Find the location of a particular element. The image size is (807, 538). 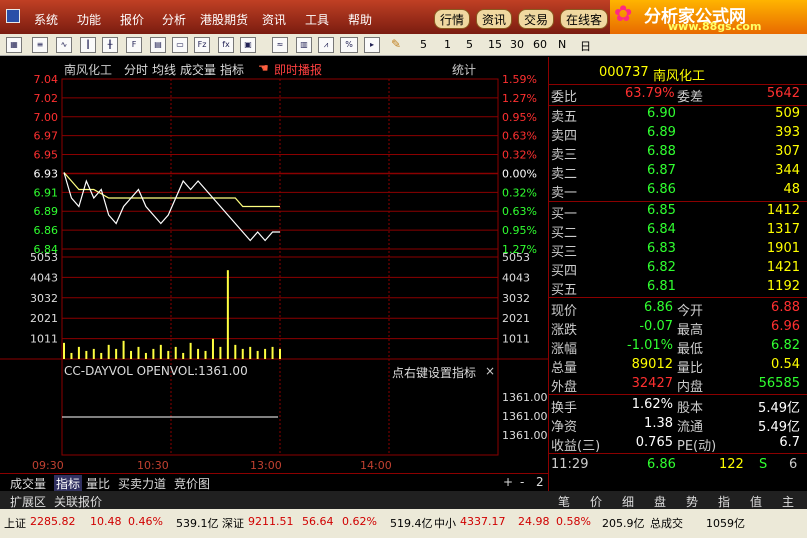

sh-change: 10.48 is located at coordinates (106, 521).